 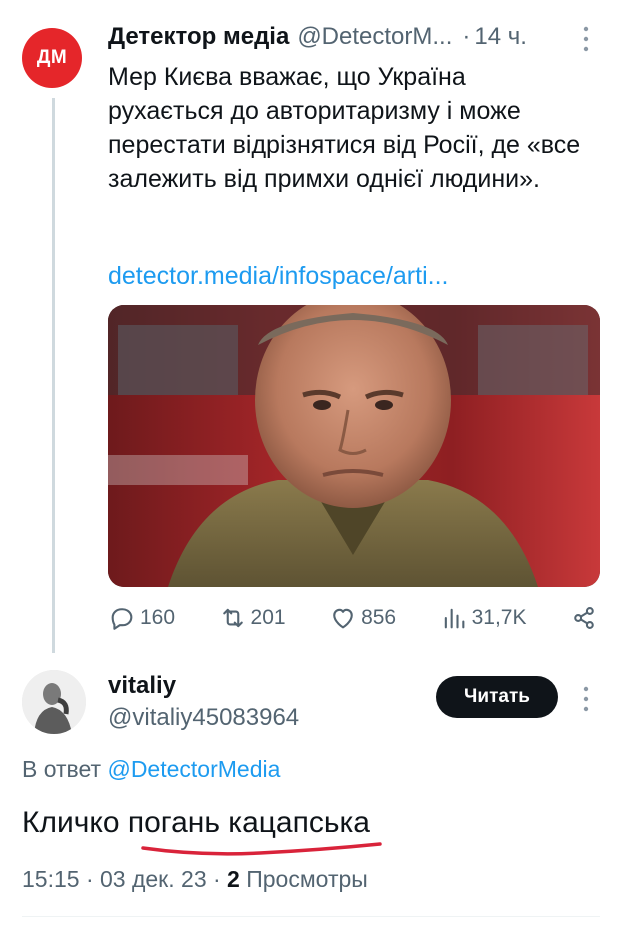 What do you see at coordinates (196, 822) in the screenshot?
I see `reply-text: Кличко погань кацапська` at bounding box center [196, 822].